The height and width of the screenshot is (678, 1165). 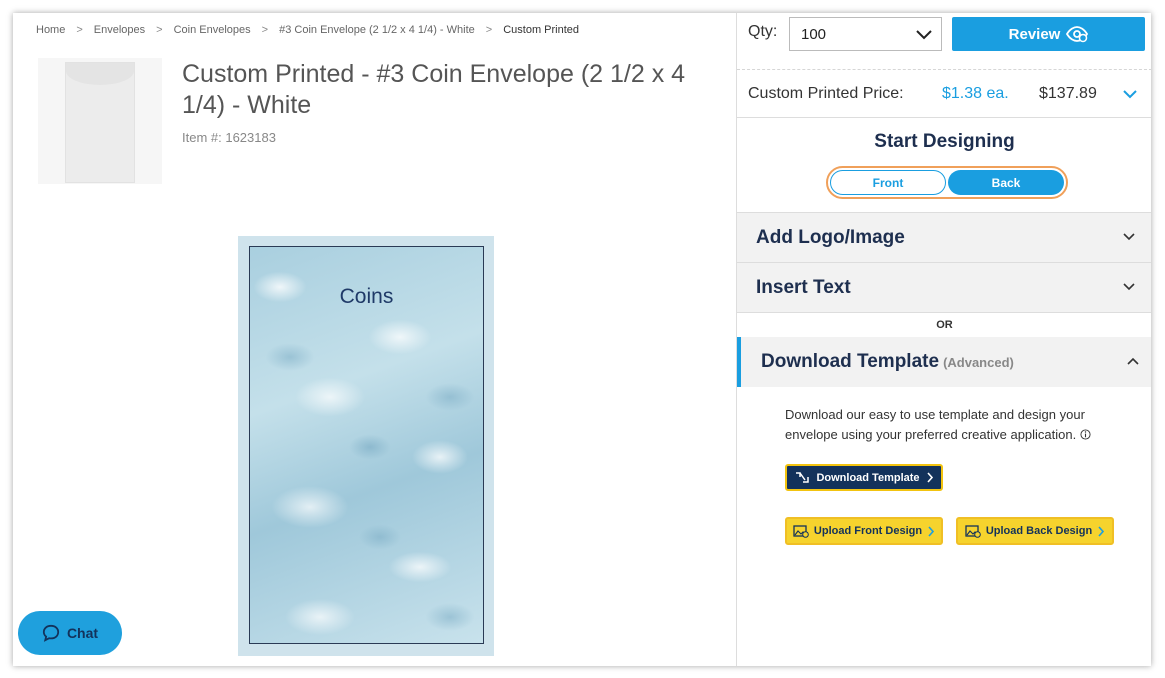 I want to click on upload-back-design-button: Upload Back Design, so click(x=1035, y=531).